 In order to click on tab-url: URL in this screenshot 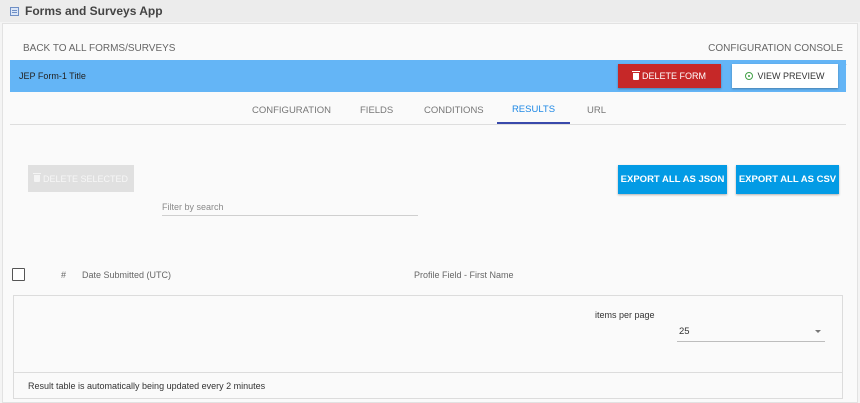, I will do `click(596, 110)`.